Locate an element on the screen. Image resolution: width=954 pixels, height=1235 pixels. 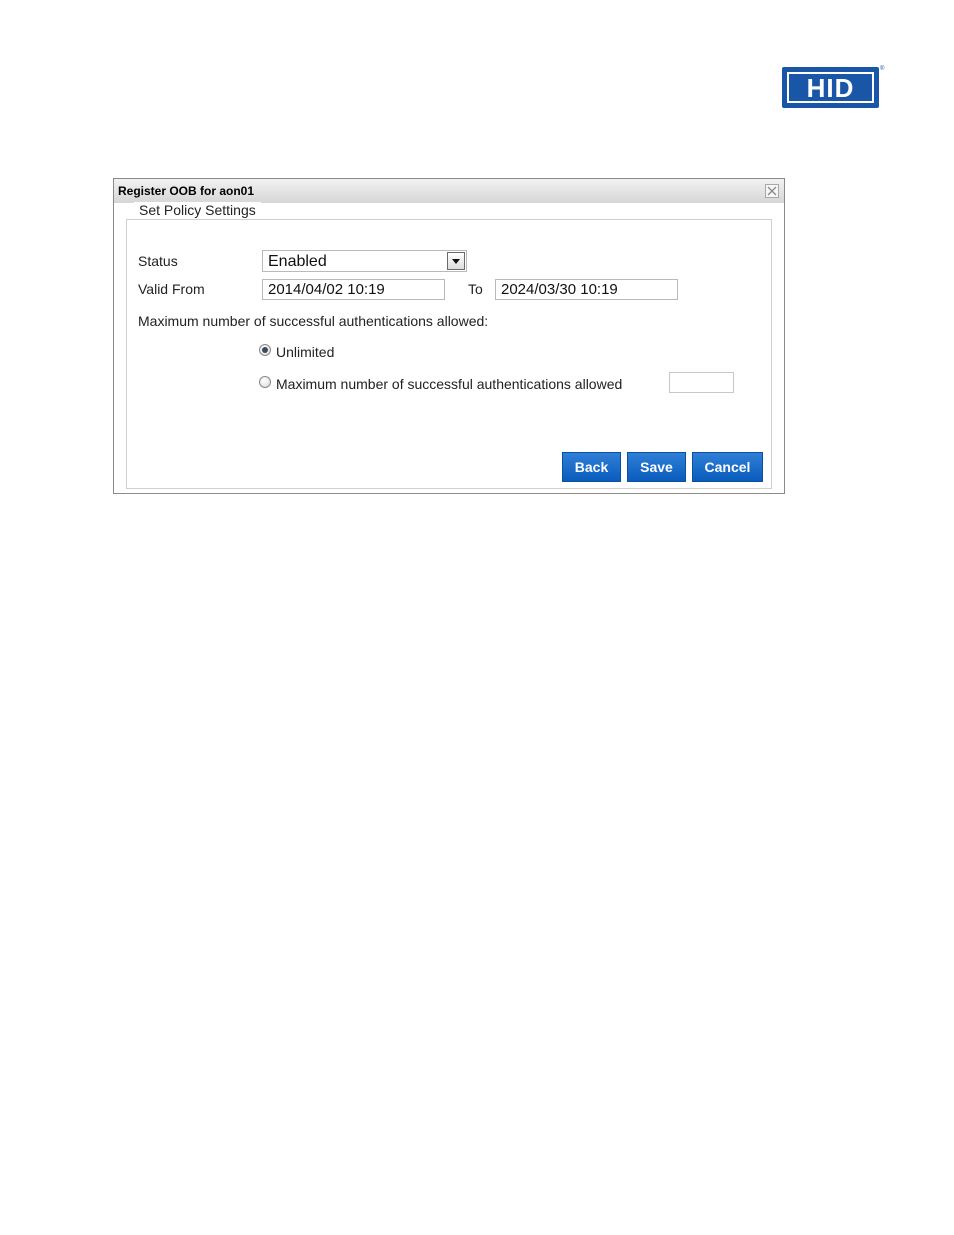
valid-from-label: Valid From is located at coordinates (171, 289).